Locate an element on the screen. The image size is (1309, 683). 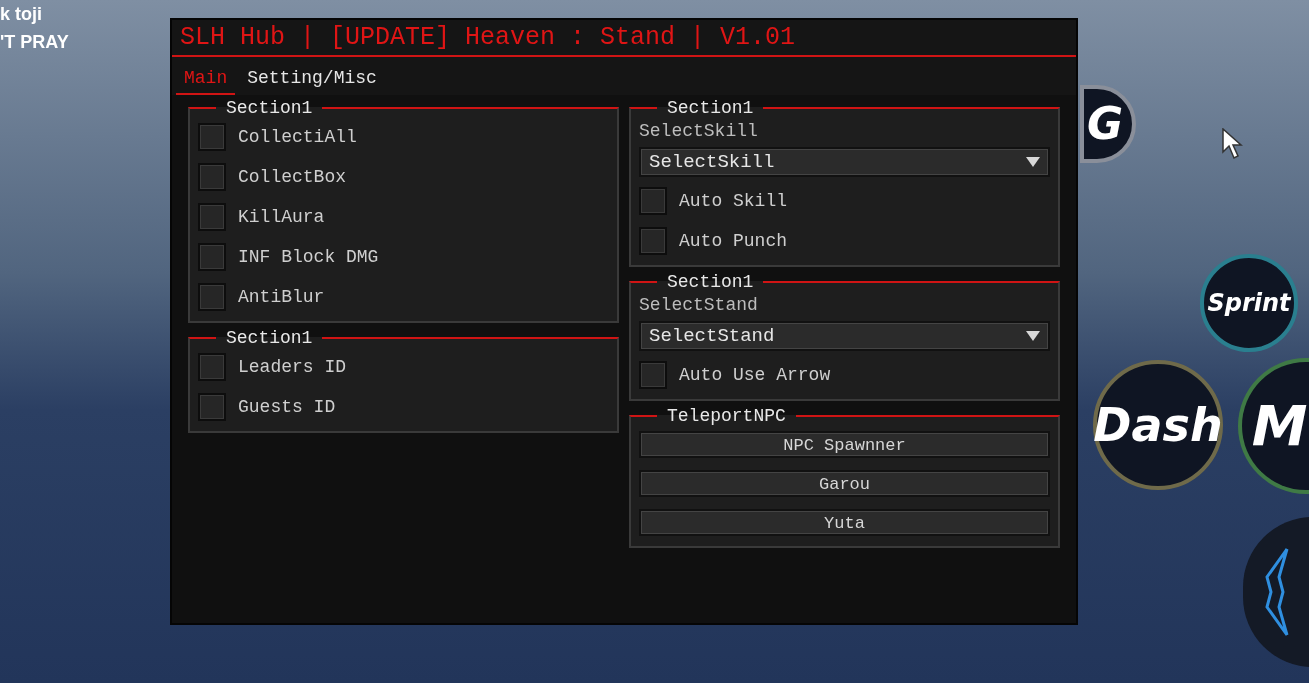
toggle-label: Auto Punch is located at coordinates (733, 241).